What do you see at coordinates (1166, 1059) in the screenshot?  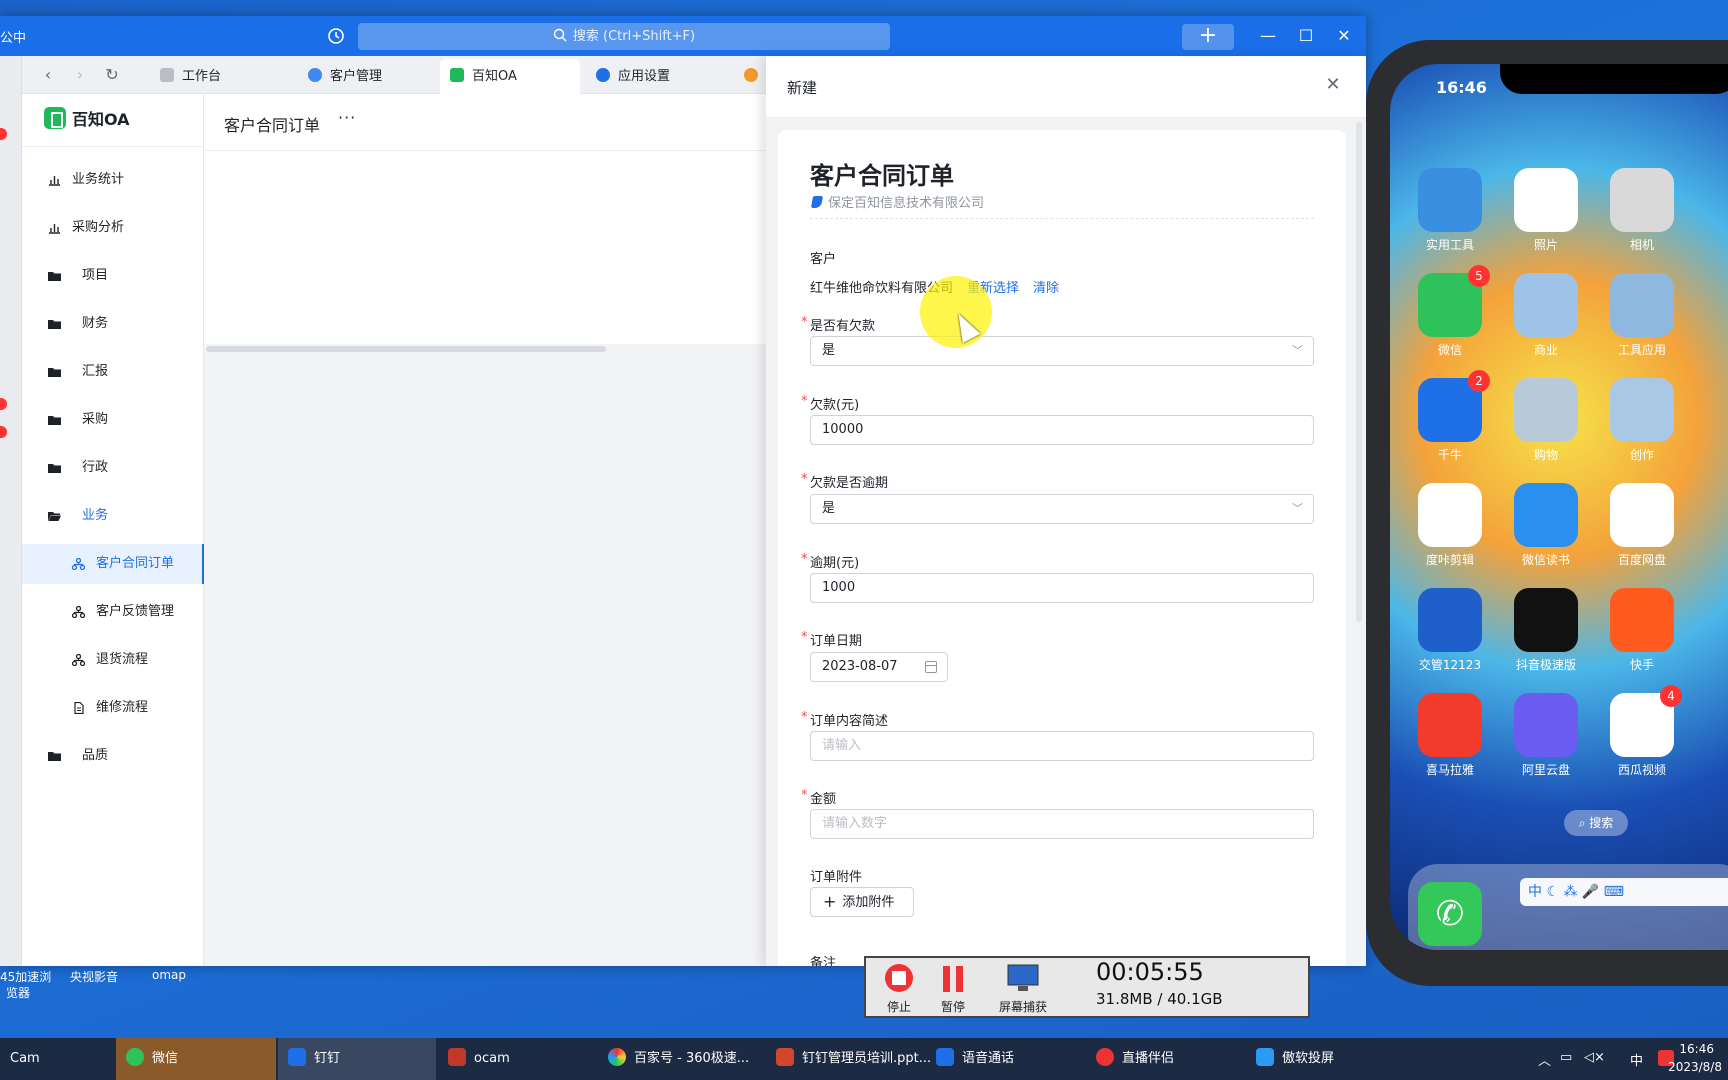 I see `taskbar-item-live-companion: 直播伴侣` at bounding box center [1166, 1059].